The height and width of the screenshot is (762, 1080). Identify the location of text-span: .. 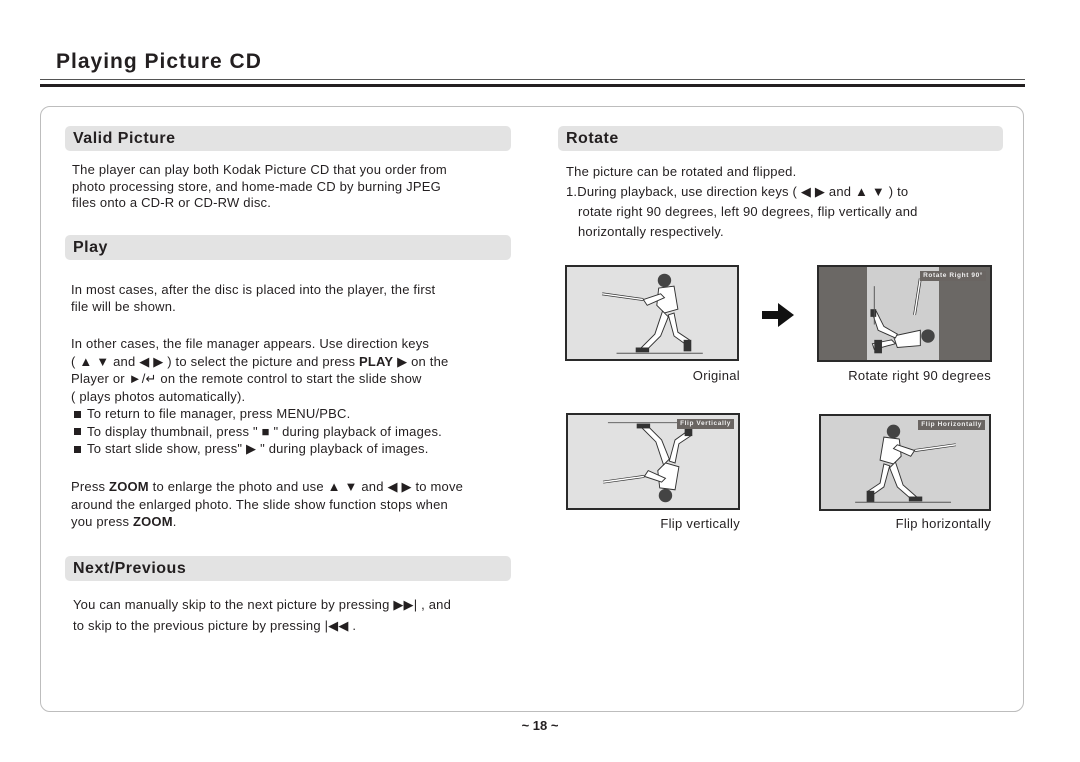
(174, 521).